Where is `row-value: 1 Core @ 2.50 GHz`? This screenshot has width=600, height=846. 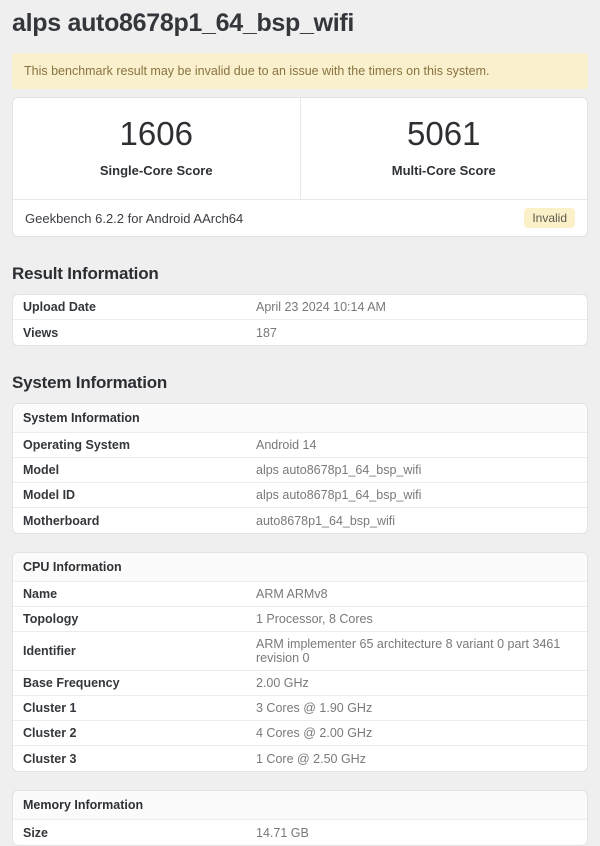 row-value: 1 Core @ 2.50 GHz is located at coordinates (311, 758).